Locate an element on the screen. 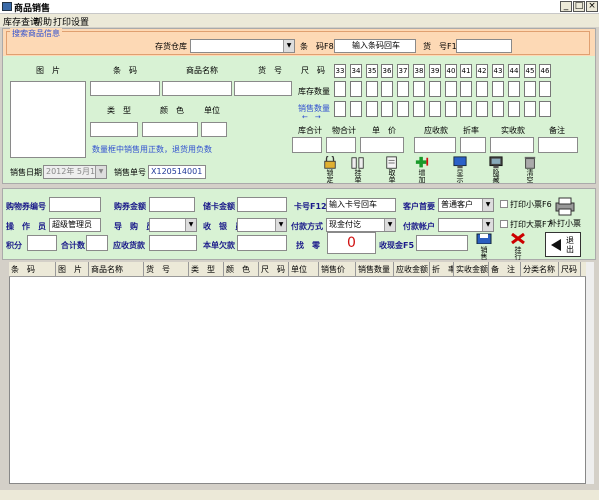  grid-column-header: 条 码 is located at coordinates (32, 269).